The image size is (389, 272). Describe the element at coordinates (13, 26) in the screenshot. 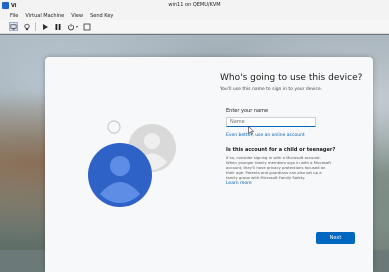

I see `screen-icon` at that location.